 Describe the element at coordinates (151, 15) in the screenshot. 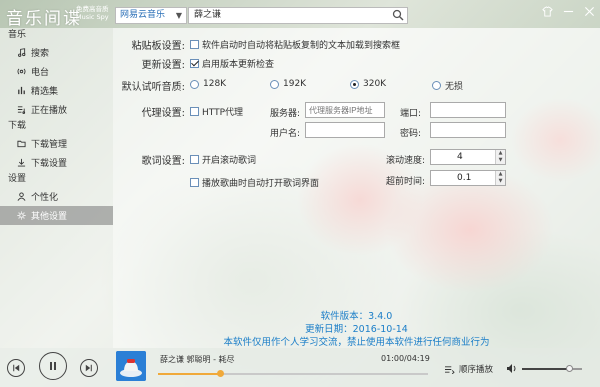

I see `music-source-select: 网易云音乐 ▼` at that location.